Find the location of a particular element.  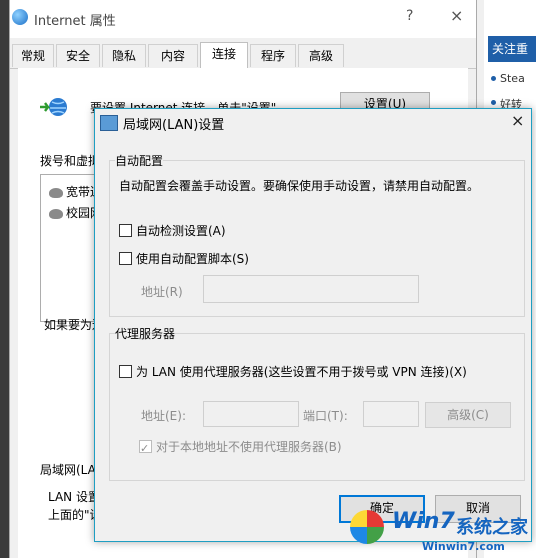

dialog-title: 局域网(LAN)设置 is located at coordinates (174, 125).